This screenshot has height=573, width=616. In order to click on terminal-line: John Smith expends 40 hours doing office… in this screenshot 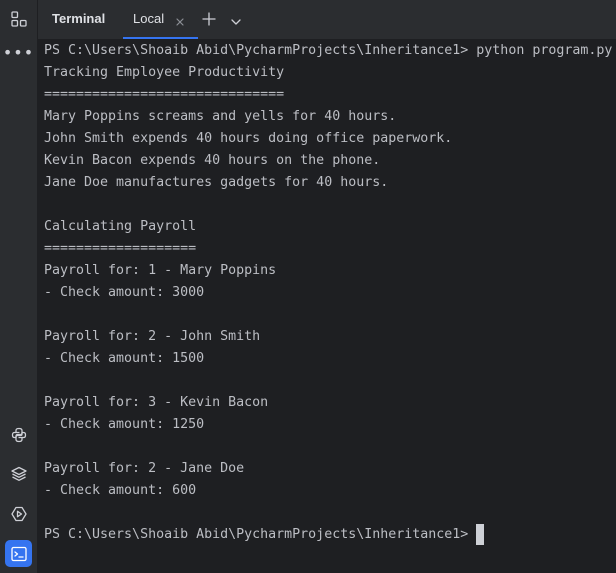, I will do `click(248, 138)`.